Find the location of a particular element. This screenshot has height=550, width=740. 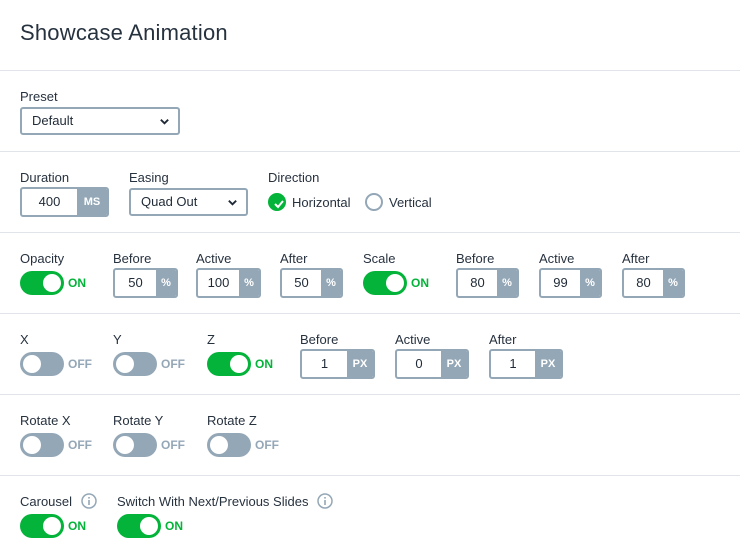

rotate-x-toggle: OFF is located at coordinates (56, 445).